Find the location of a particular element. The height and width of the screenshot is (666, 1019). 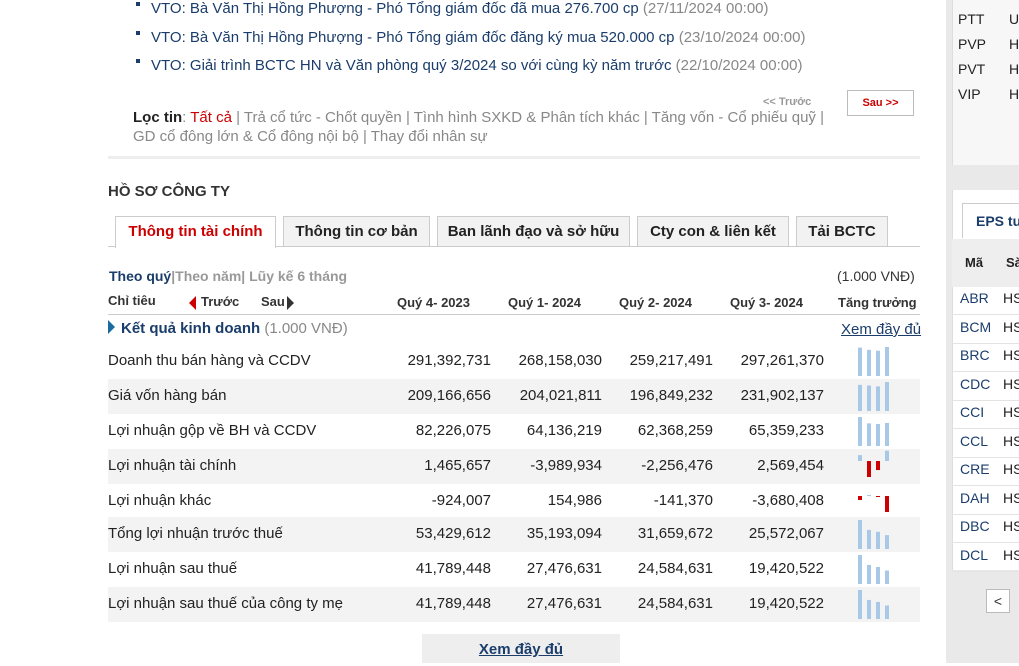

period-quarter-link: Theo quý is located at coordinates (140, 276).